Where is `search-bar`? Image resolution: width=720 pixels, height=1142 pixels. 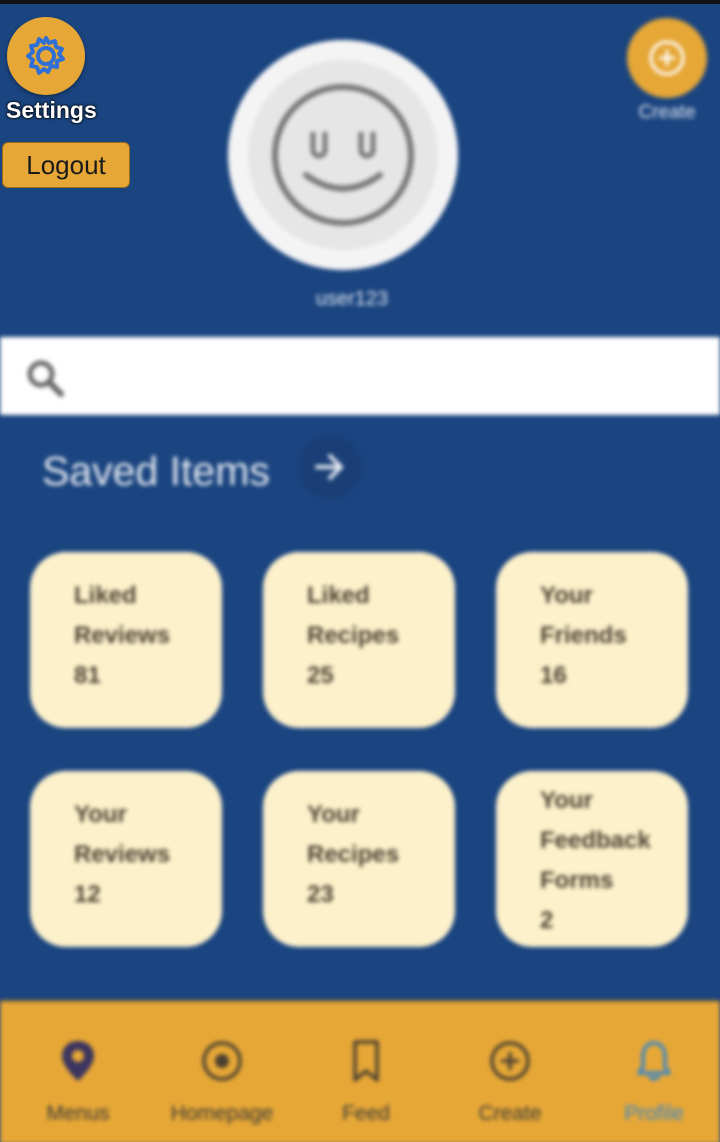
search-bar is located at coordinates (360, 376).